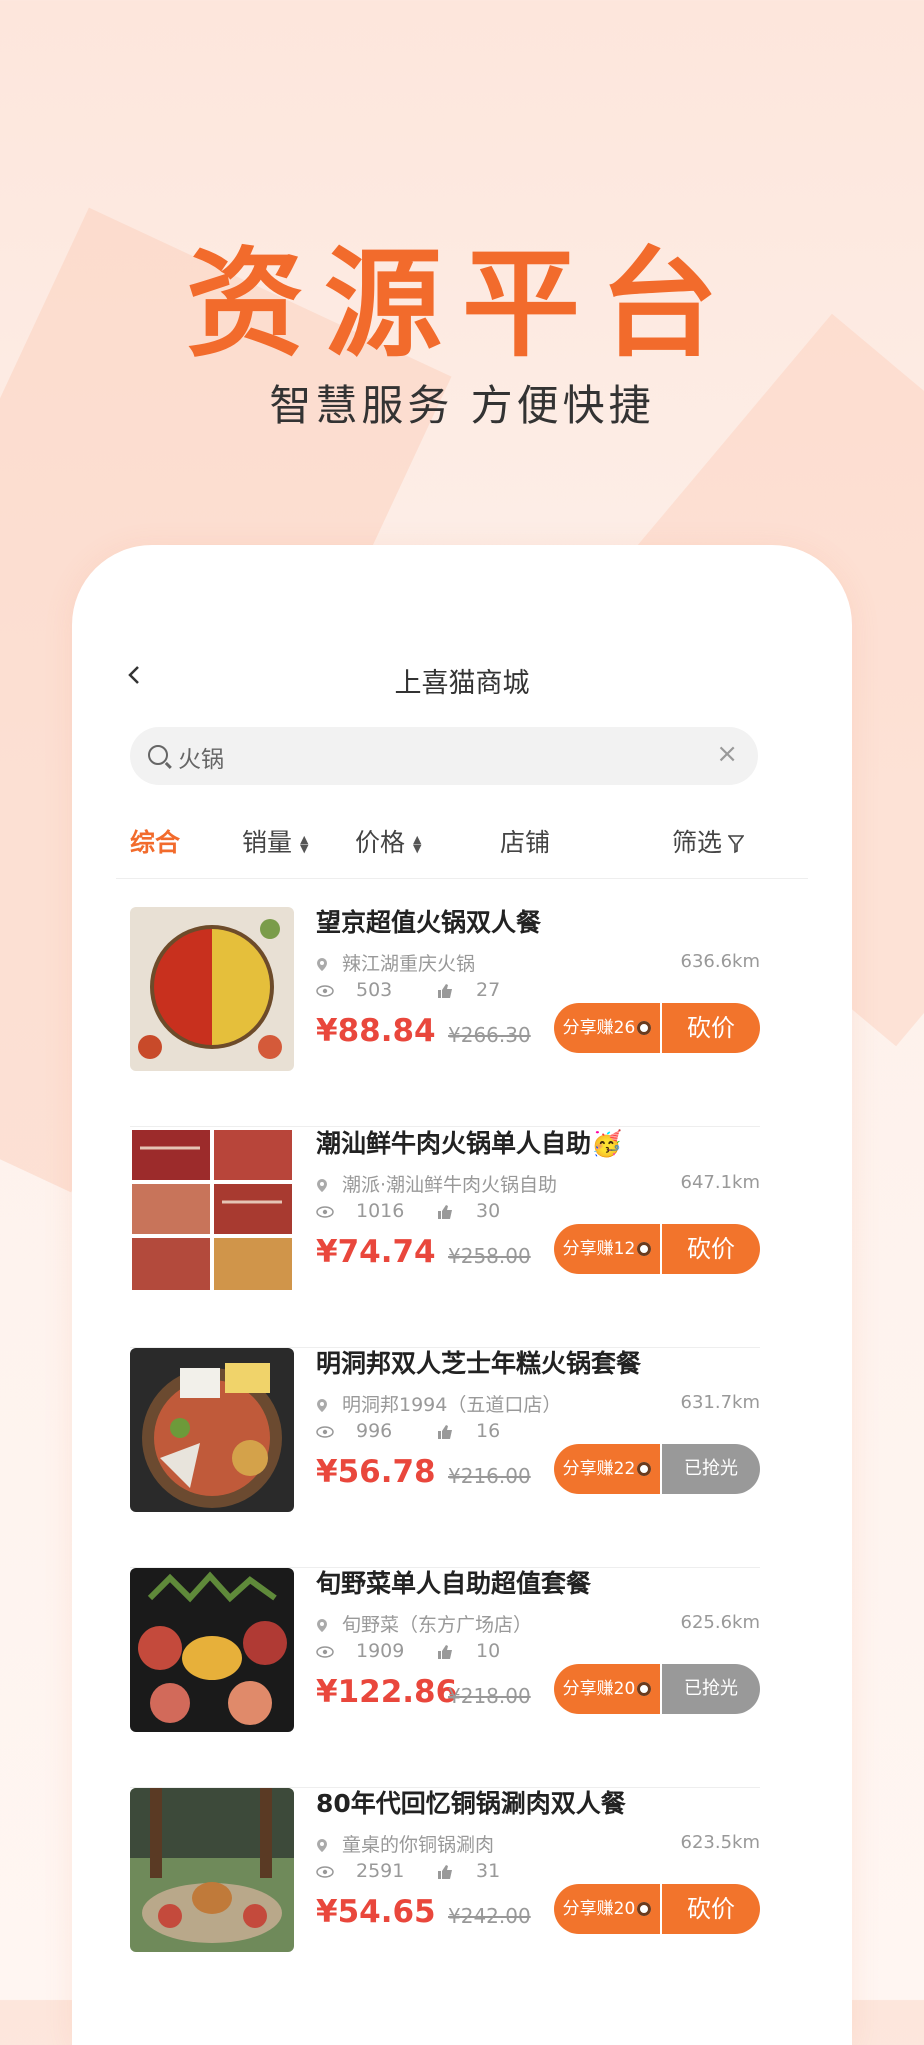 The width and height of the screenshot is (924, 2045). I want to click on price: ¥122.86, so click(387, 1692).